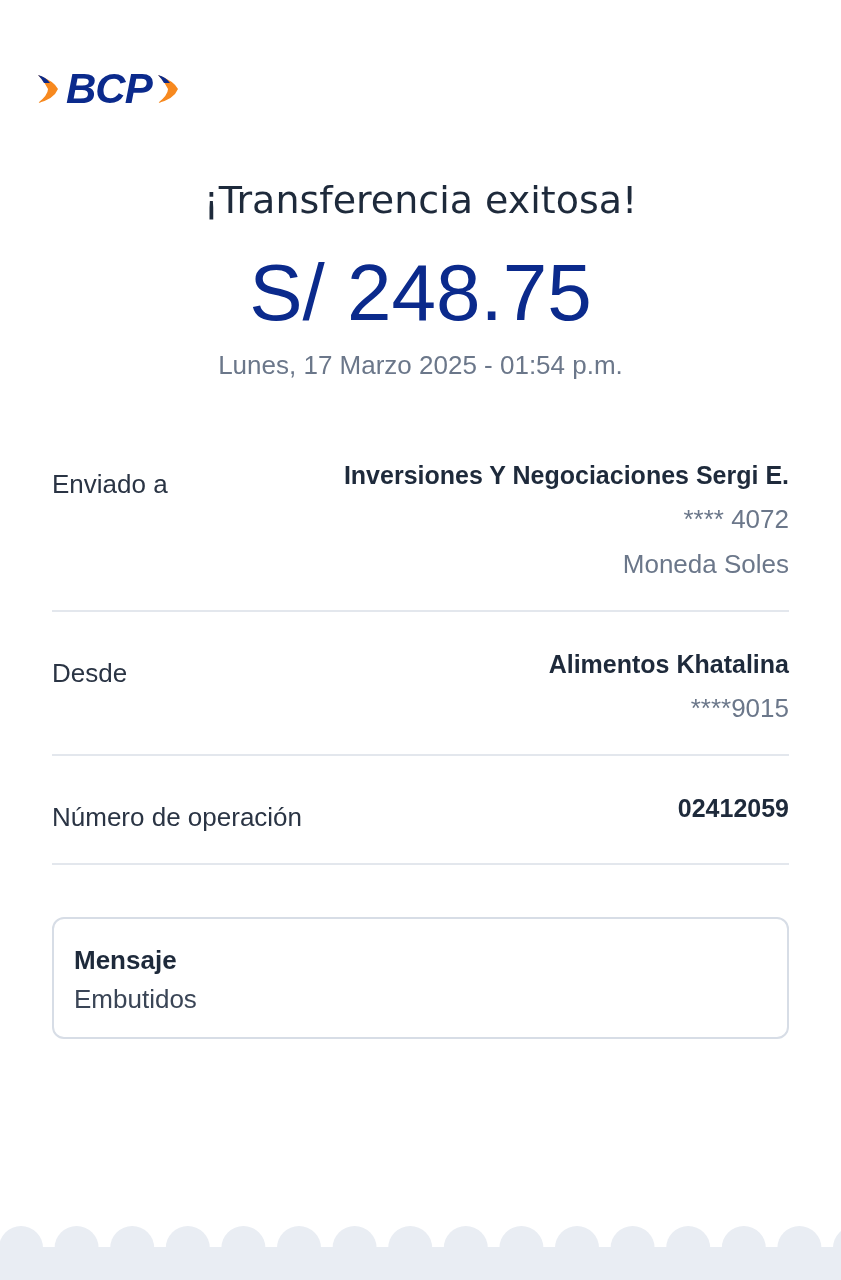 The width and height of the screenshot is (841, 1280). Describe the element at coordinates (420, 293) in the screenshot. I see `amount: S/ 248.75` at that location.